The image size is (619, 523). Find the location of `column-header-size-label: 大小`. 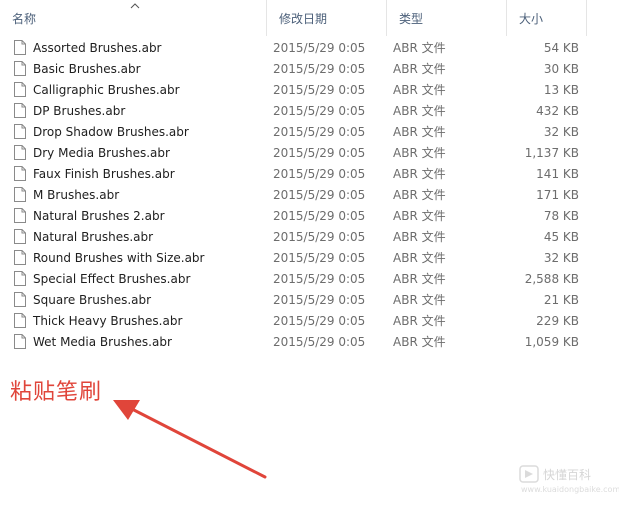

column-header-size-label: 大小 is located at coordinates (531, 19).